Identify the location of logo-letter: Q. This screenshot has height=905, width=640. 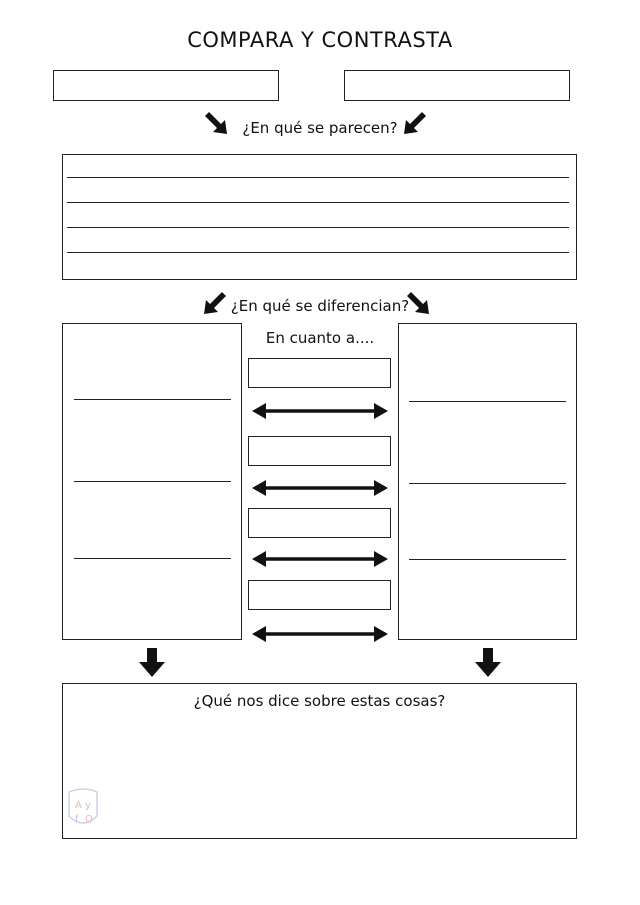
(89, 819).